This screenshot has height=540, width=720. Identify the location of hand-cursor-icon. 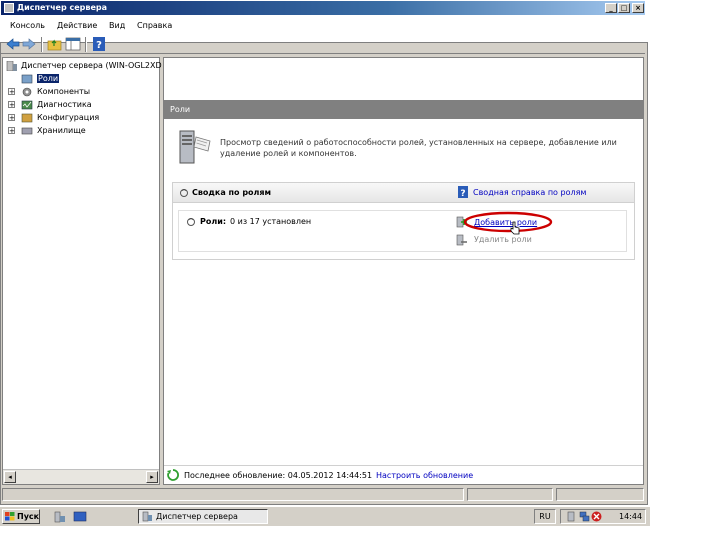
(515, 228).